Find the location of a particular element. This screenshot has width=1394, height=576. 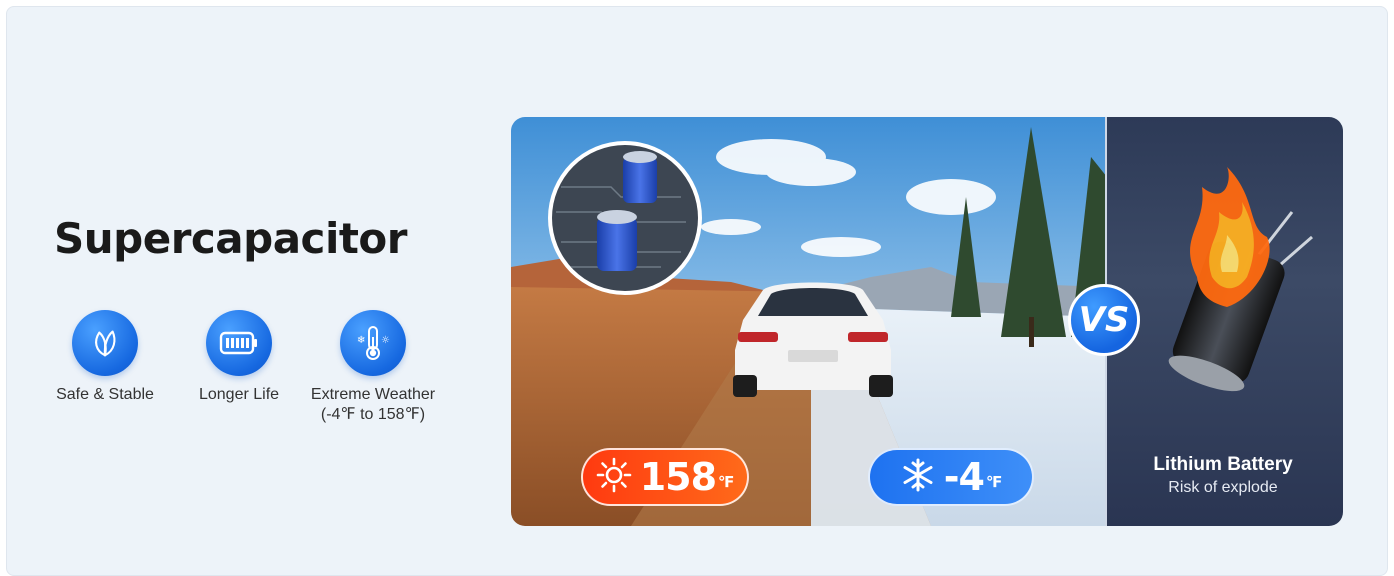

lithium-battery-title: Lithium Battery is located at coordinates (1223, 464).